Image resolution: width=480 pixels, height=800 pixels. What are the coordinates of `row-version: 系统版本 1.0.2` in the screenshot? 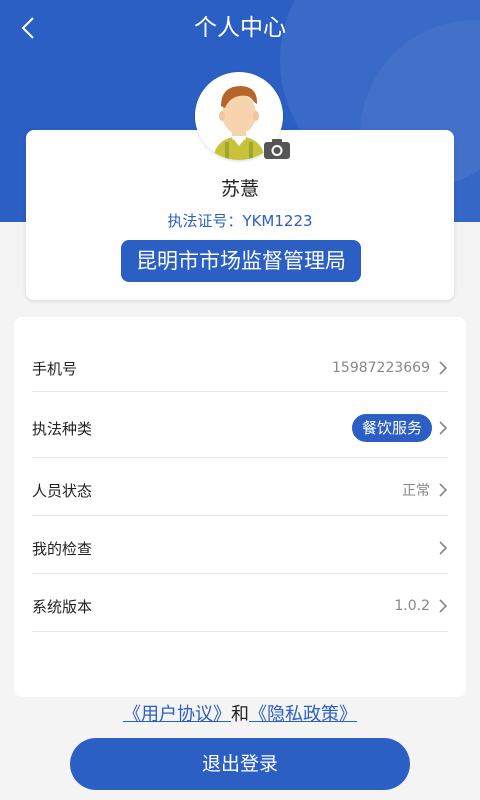 It's located at (240, 606).